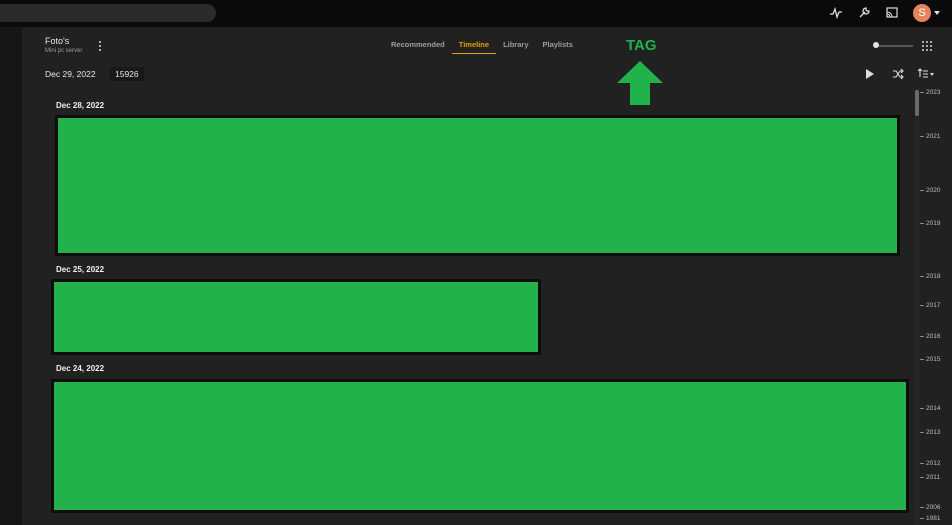 Image resolution: width=952 pixels, height=525 pixels. Describe the element at coordinates (930, 507) in the screenshot. I see `year-marker: 2006` at that location.